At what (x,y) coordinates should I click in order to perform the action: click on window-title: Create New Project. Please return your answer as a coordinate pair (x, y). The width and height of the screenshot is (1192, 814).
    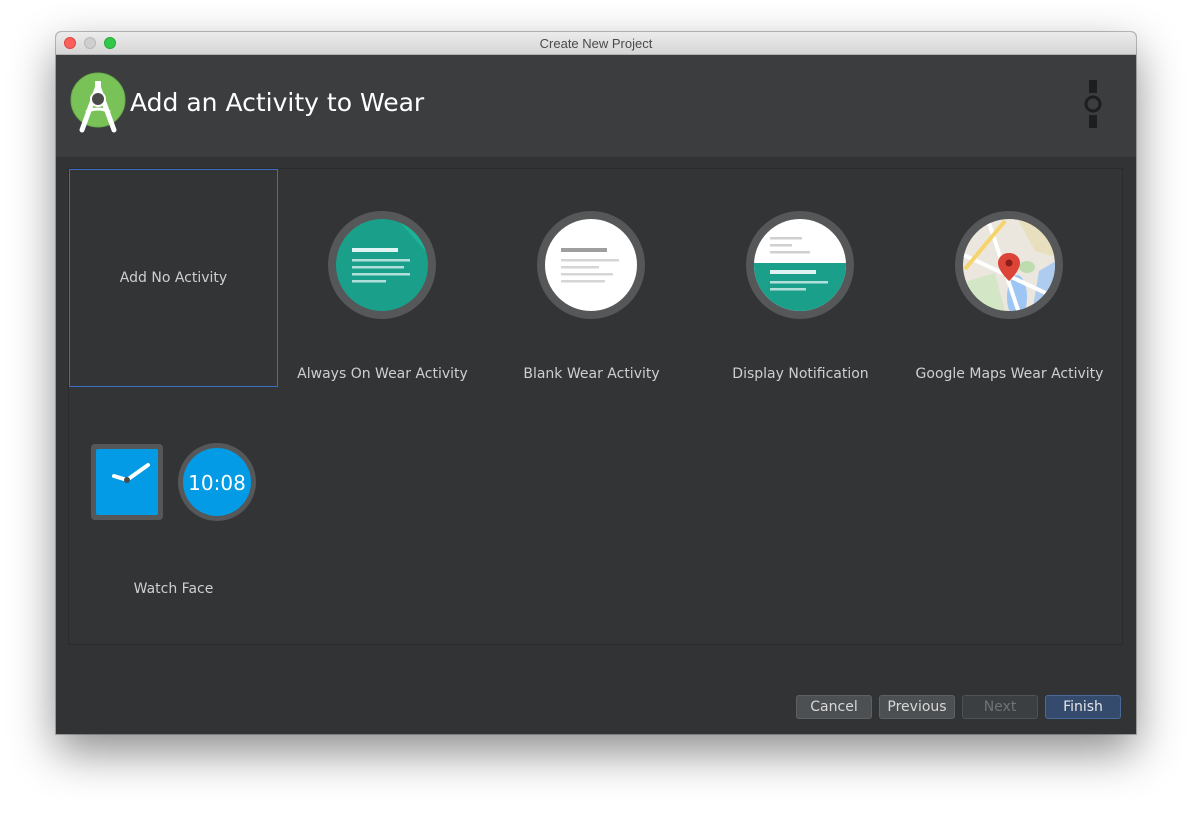
    Looking at the image, I should click on (596, 43).